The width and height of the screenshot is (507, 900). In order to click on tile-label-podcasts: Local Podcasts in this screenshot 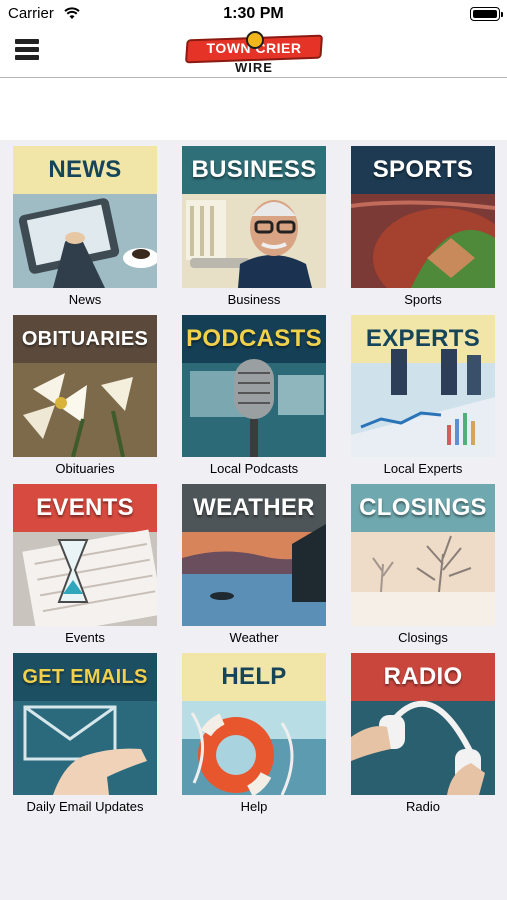, I will do `click(254, 468)`.